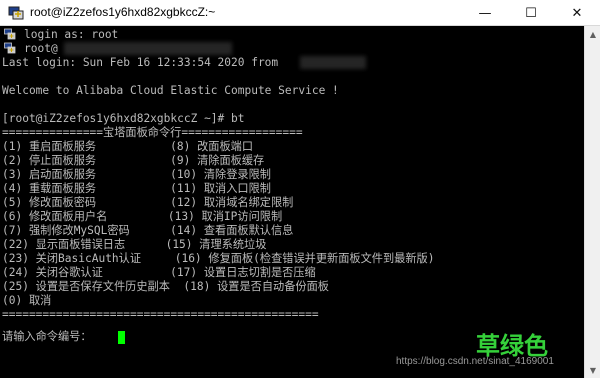 The height and width of the screenshot is (378, 600). Describe the element at coordinates (592, 202) in the screenshot. I see `vertical-scrollbar: ▲ ▼` at that location.